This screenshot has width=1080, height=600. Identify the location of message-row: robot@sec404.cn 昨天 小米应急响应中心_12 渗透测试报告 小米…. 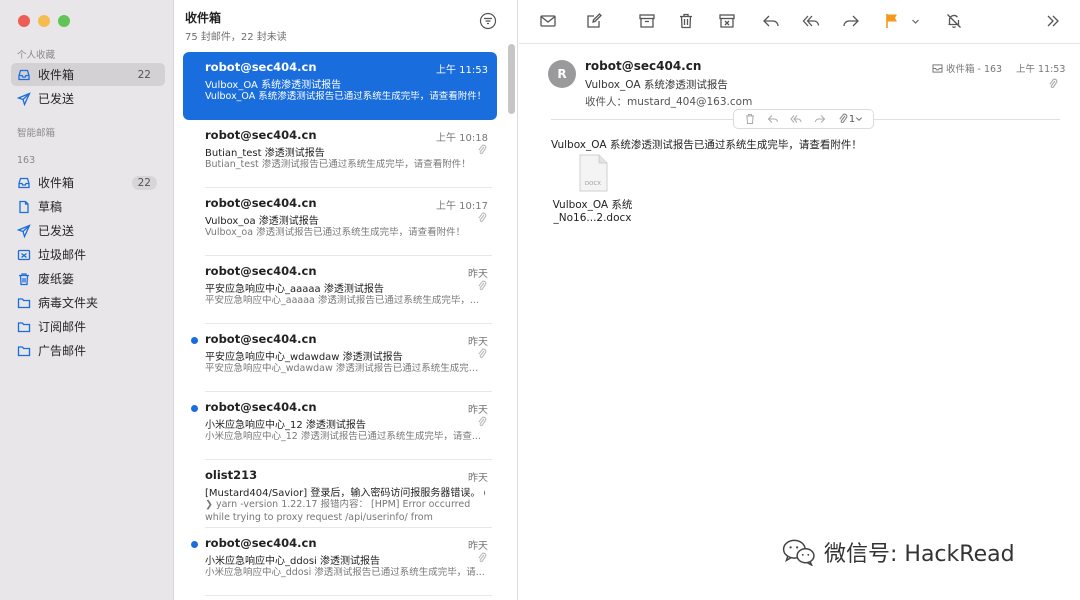
(340, 426).